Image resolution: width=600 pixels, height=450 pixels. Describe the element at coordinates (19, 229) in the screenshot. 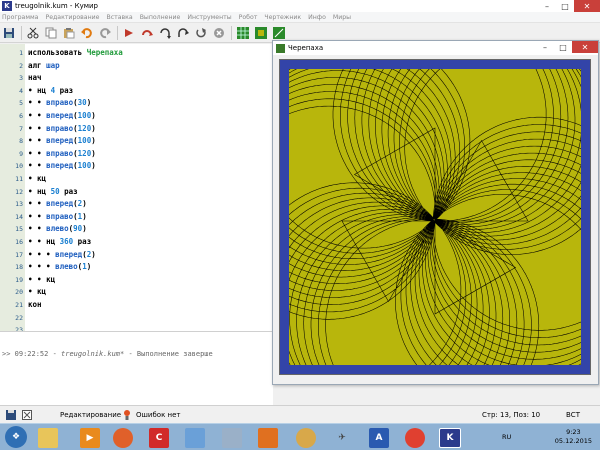

I see `line-number: 15` at that location.